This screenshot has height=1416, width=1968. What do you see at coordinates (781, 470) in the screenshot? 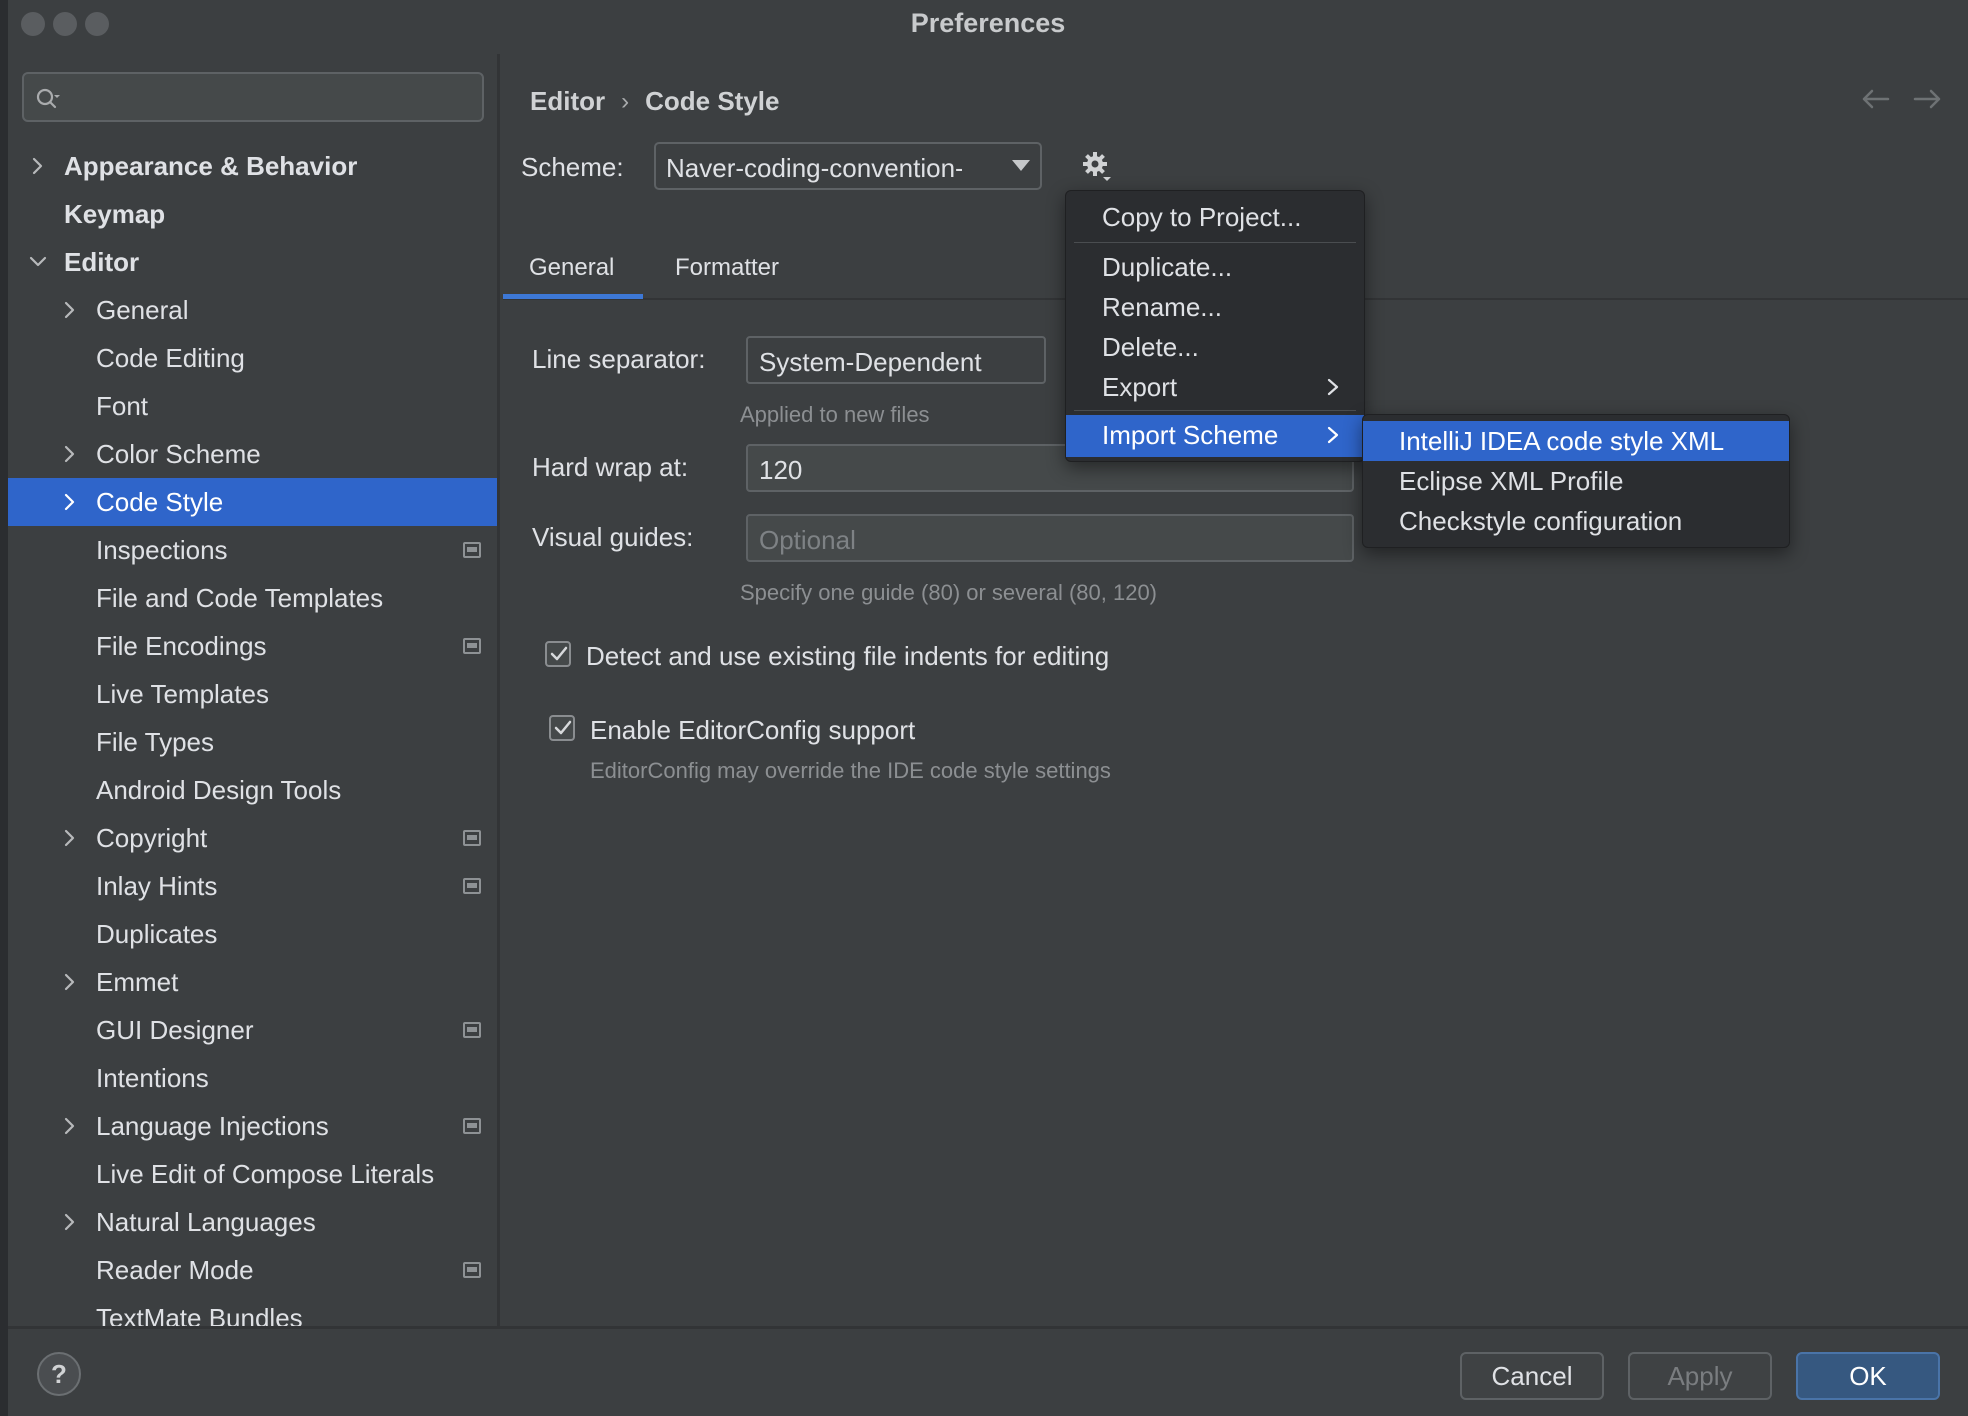
I see `hard-wrap-value: 120` at bounding box center [781, 470].